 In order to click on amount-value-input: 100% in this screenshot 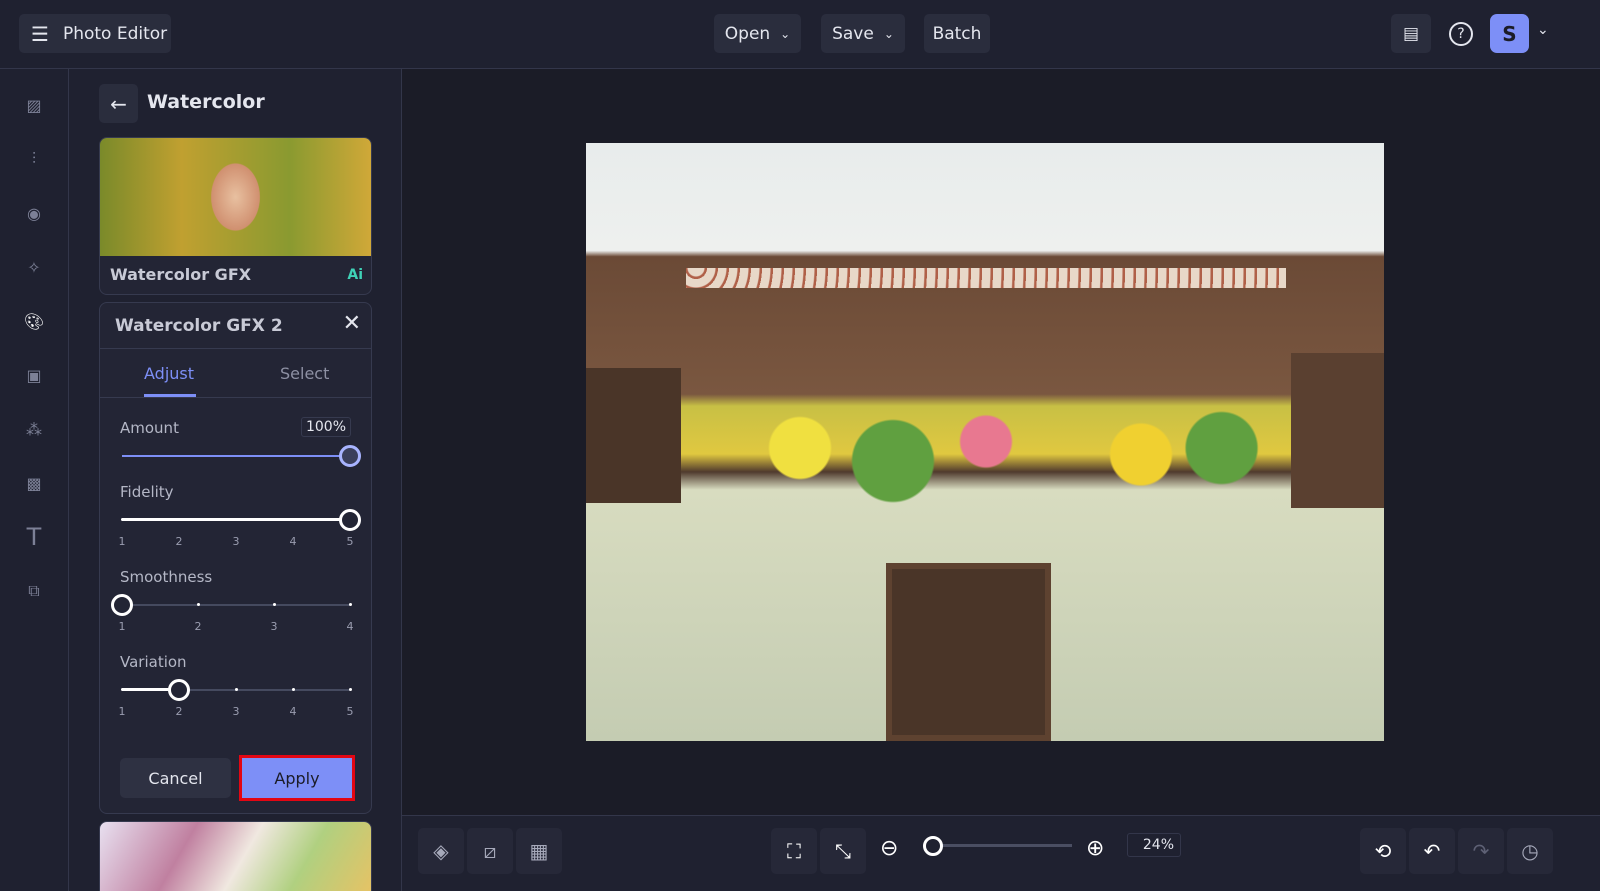, I will do `click(325, 427)`.